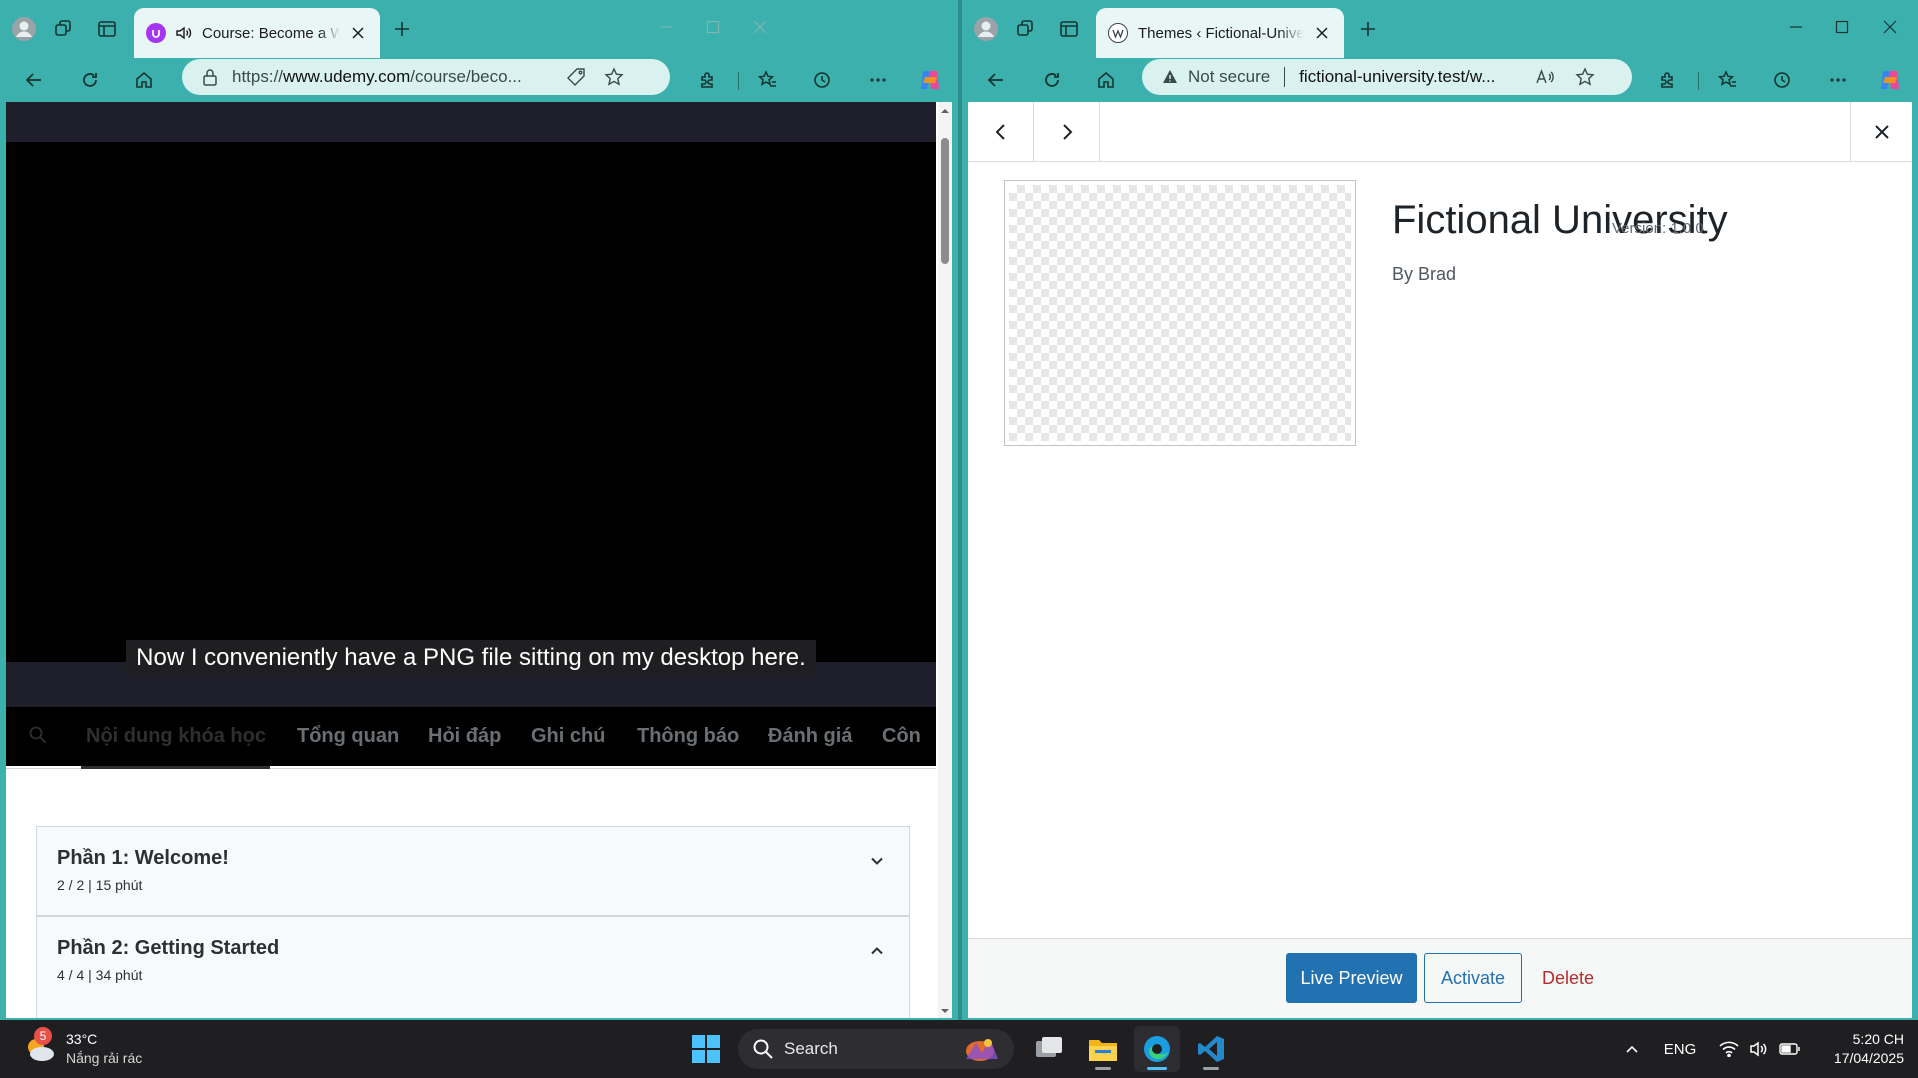 Image resolution: width=1918 pixels, height=1078 pixels. I want to click on section-meta: 2 / 2 | 15 phút, so click(100, 885).